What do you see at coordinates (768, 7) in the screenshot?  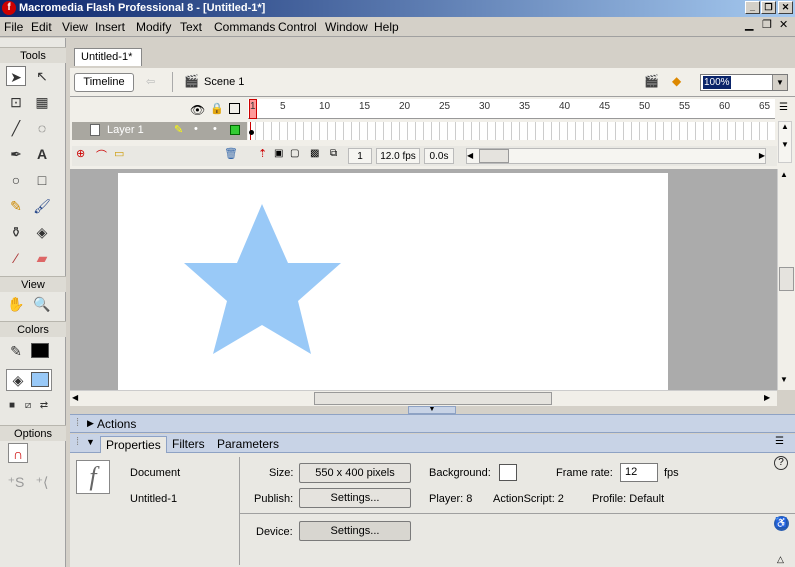 I see `restore-icon: ❐` at bounding box center [768, 7].